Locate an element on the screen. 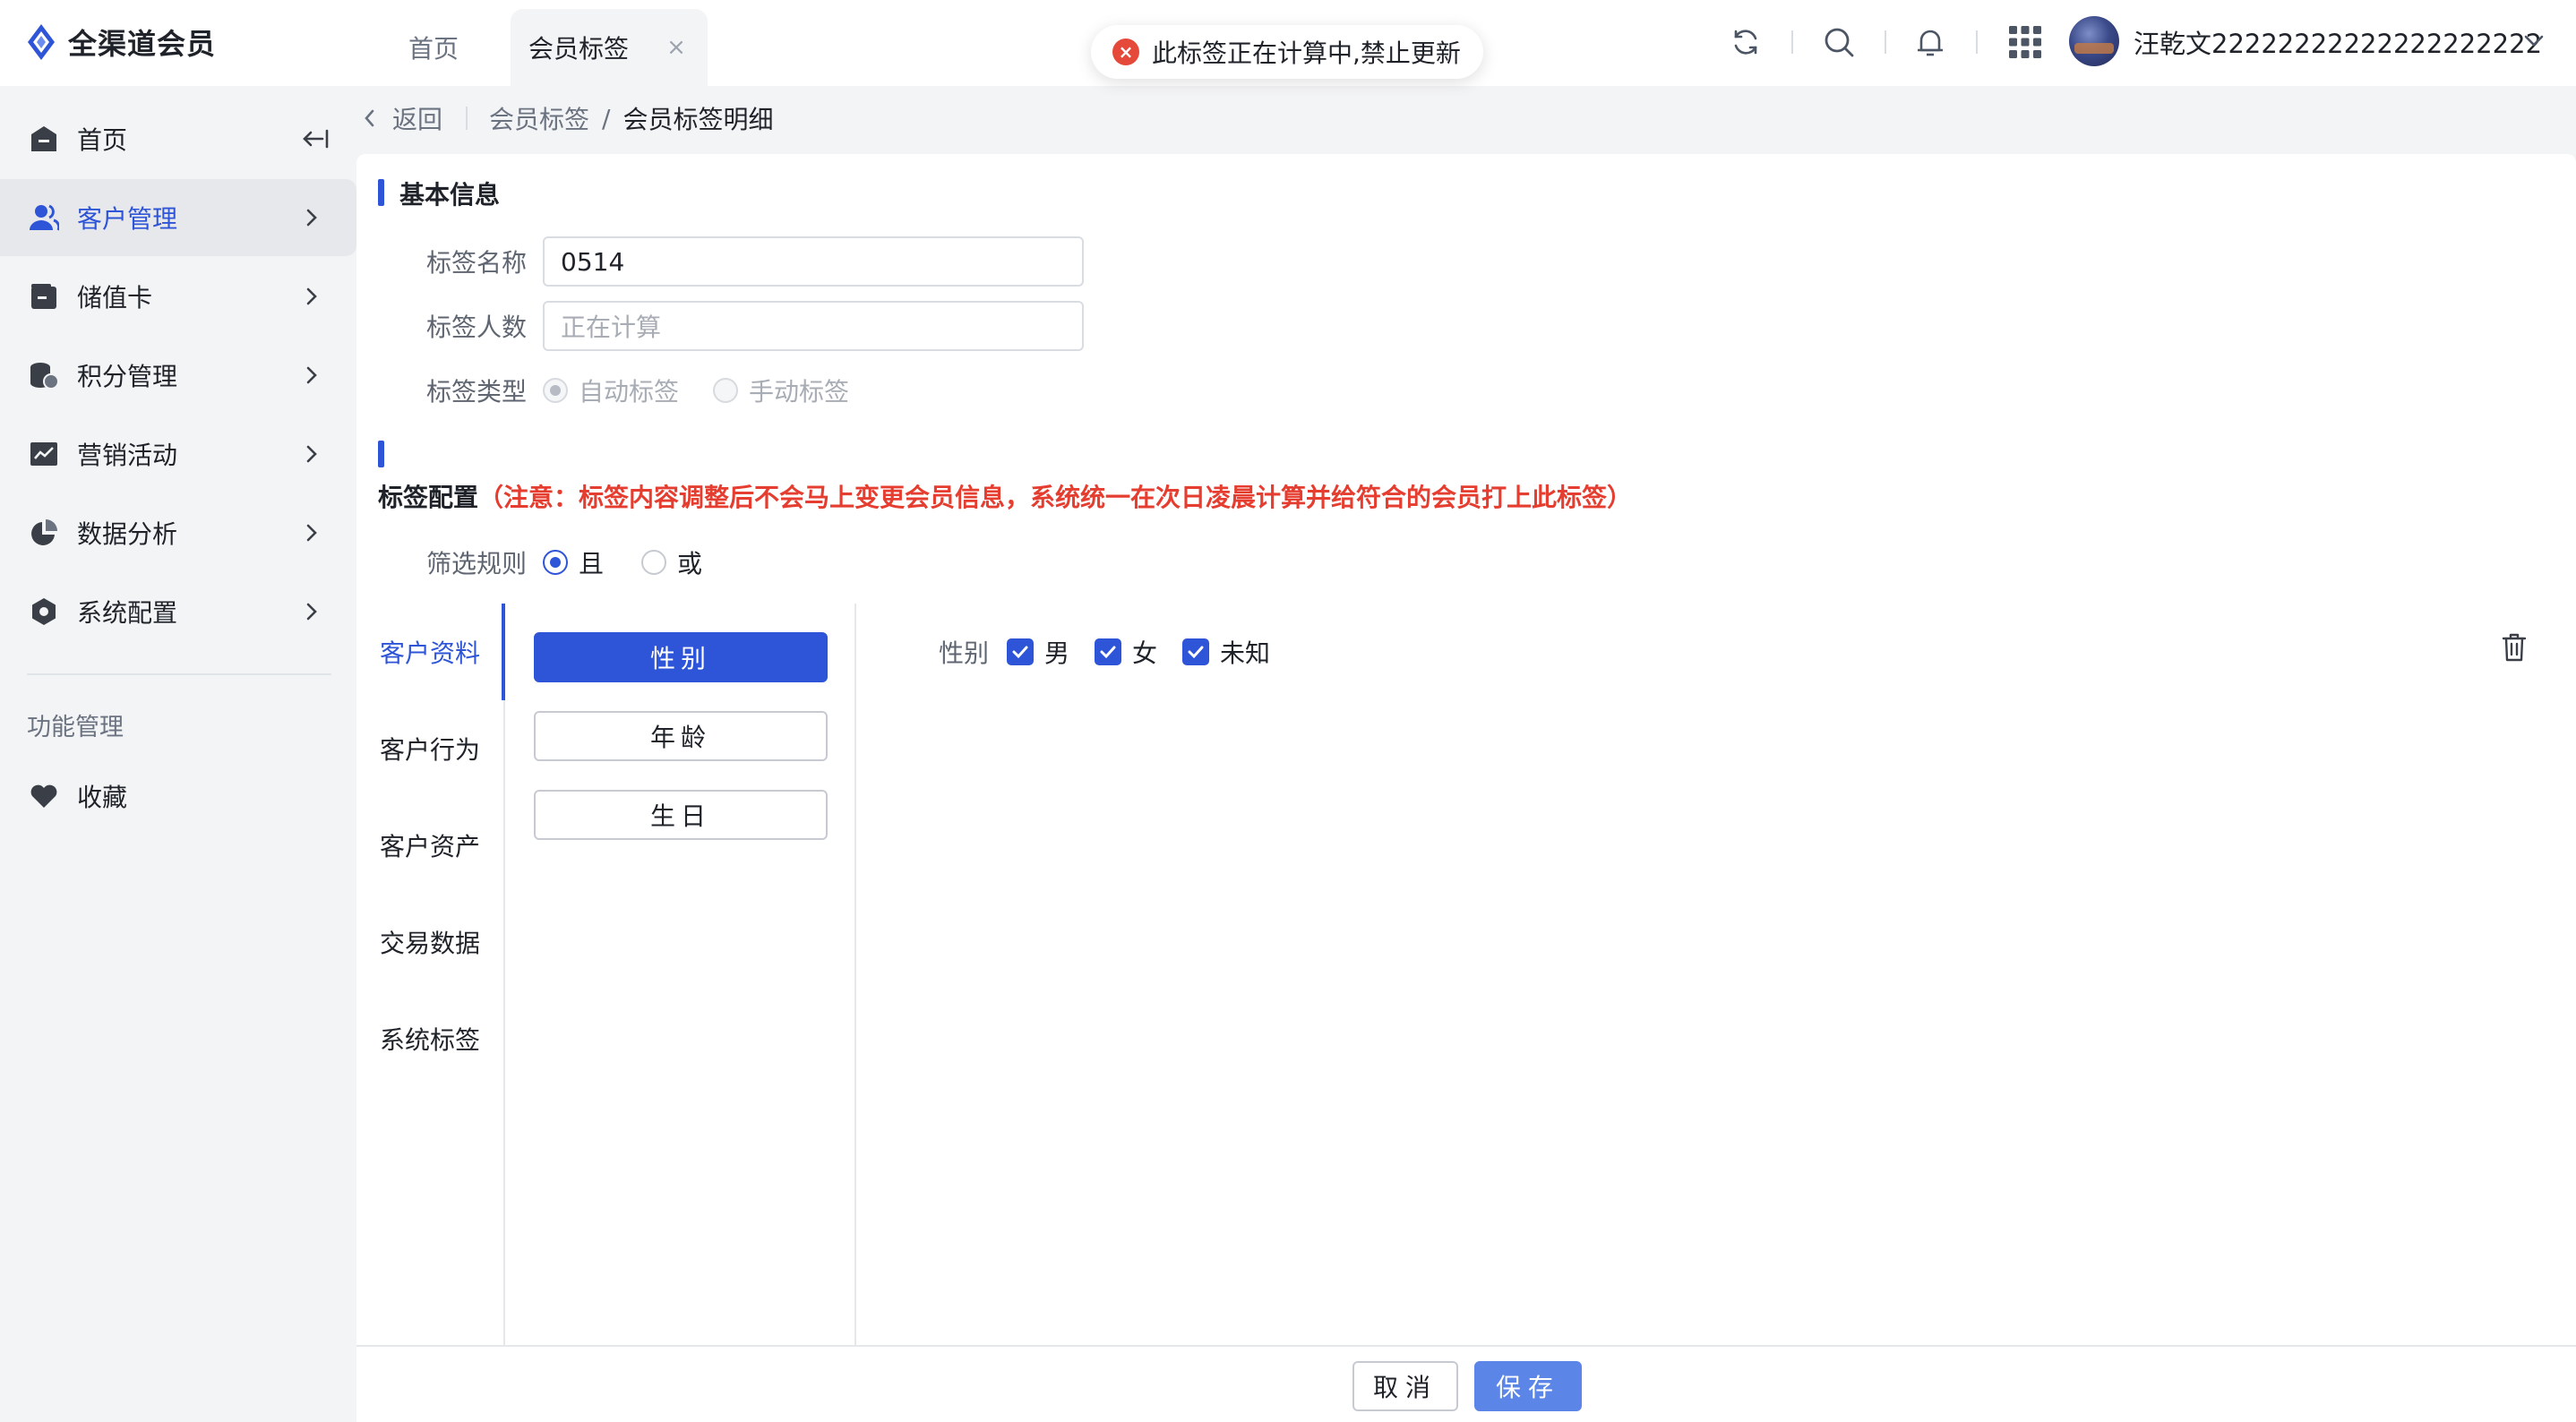 The image size is (2576, 1422). back-link: 返回 is located at coordinates (417, 118).